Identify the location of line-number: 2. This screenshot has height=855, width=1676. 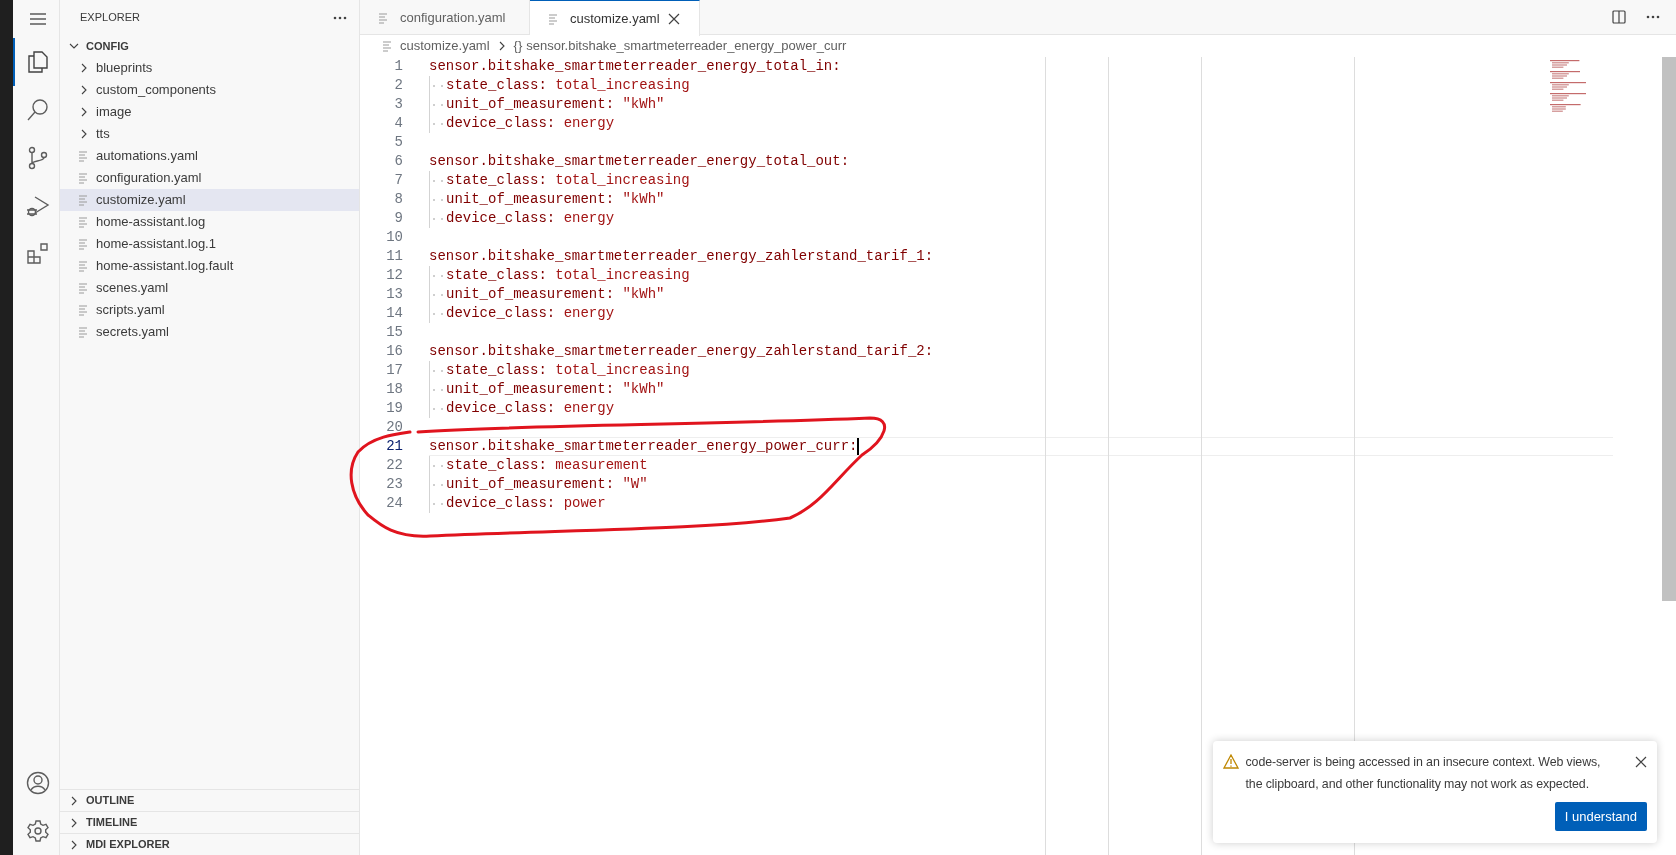
(398, 85).